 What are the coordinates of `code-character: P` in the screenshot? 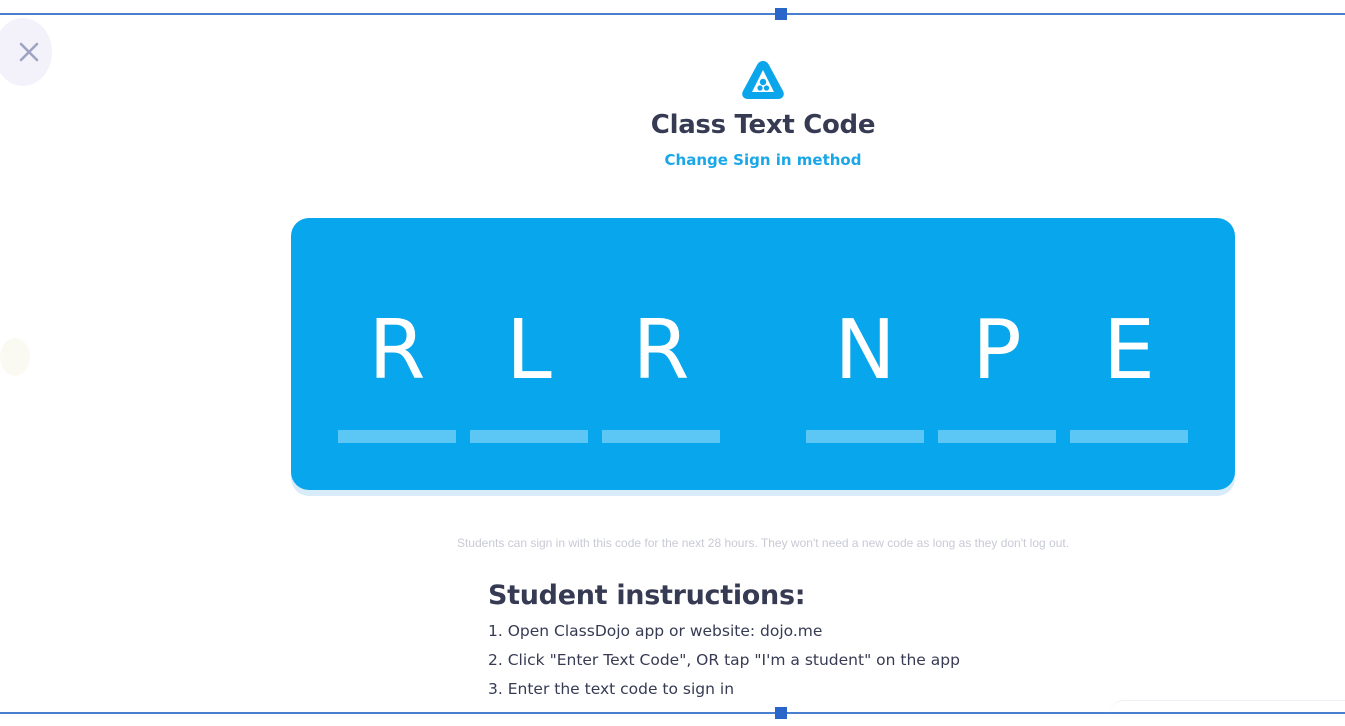 It's located at (997, 350).